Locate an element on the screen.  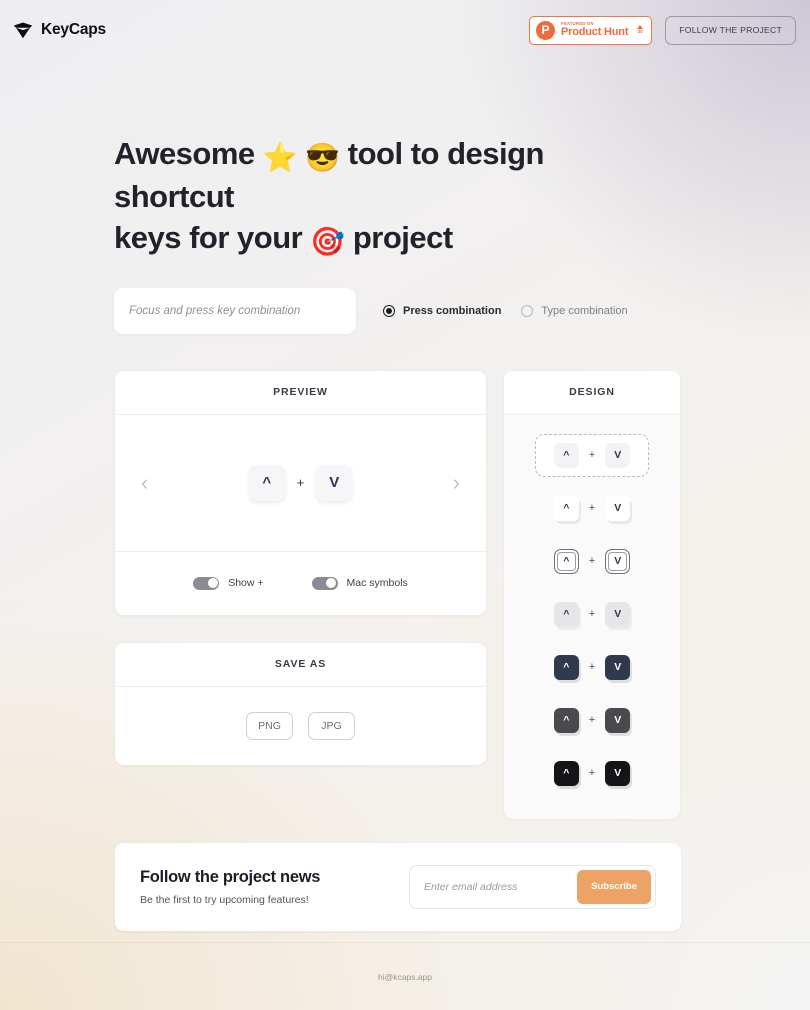
newsletter-subtitle: Be the first to try upcoming features! is located at coordinates (224, 899).